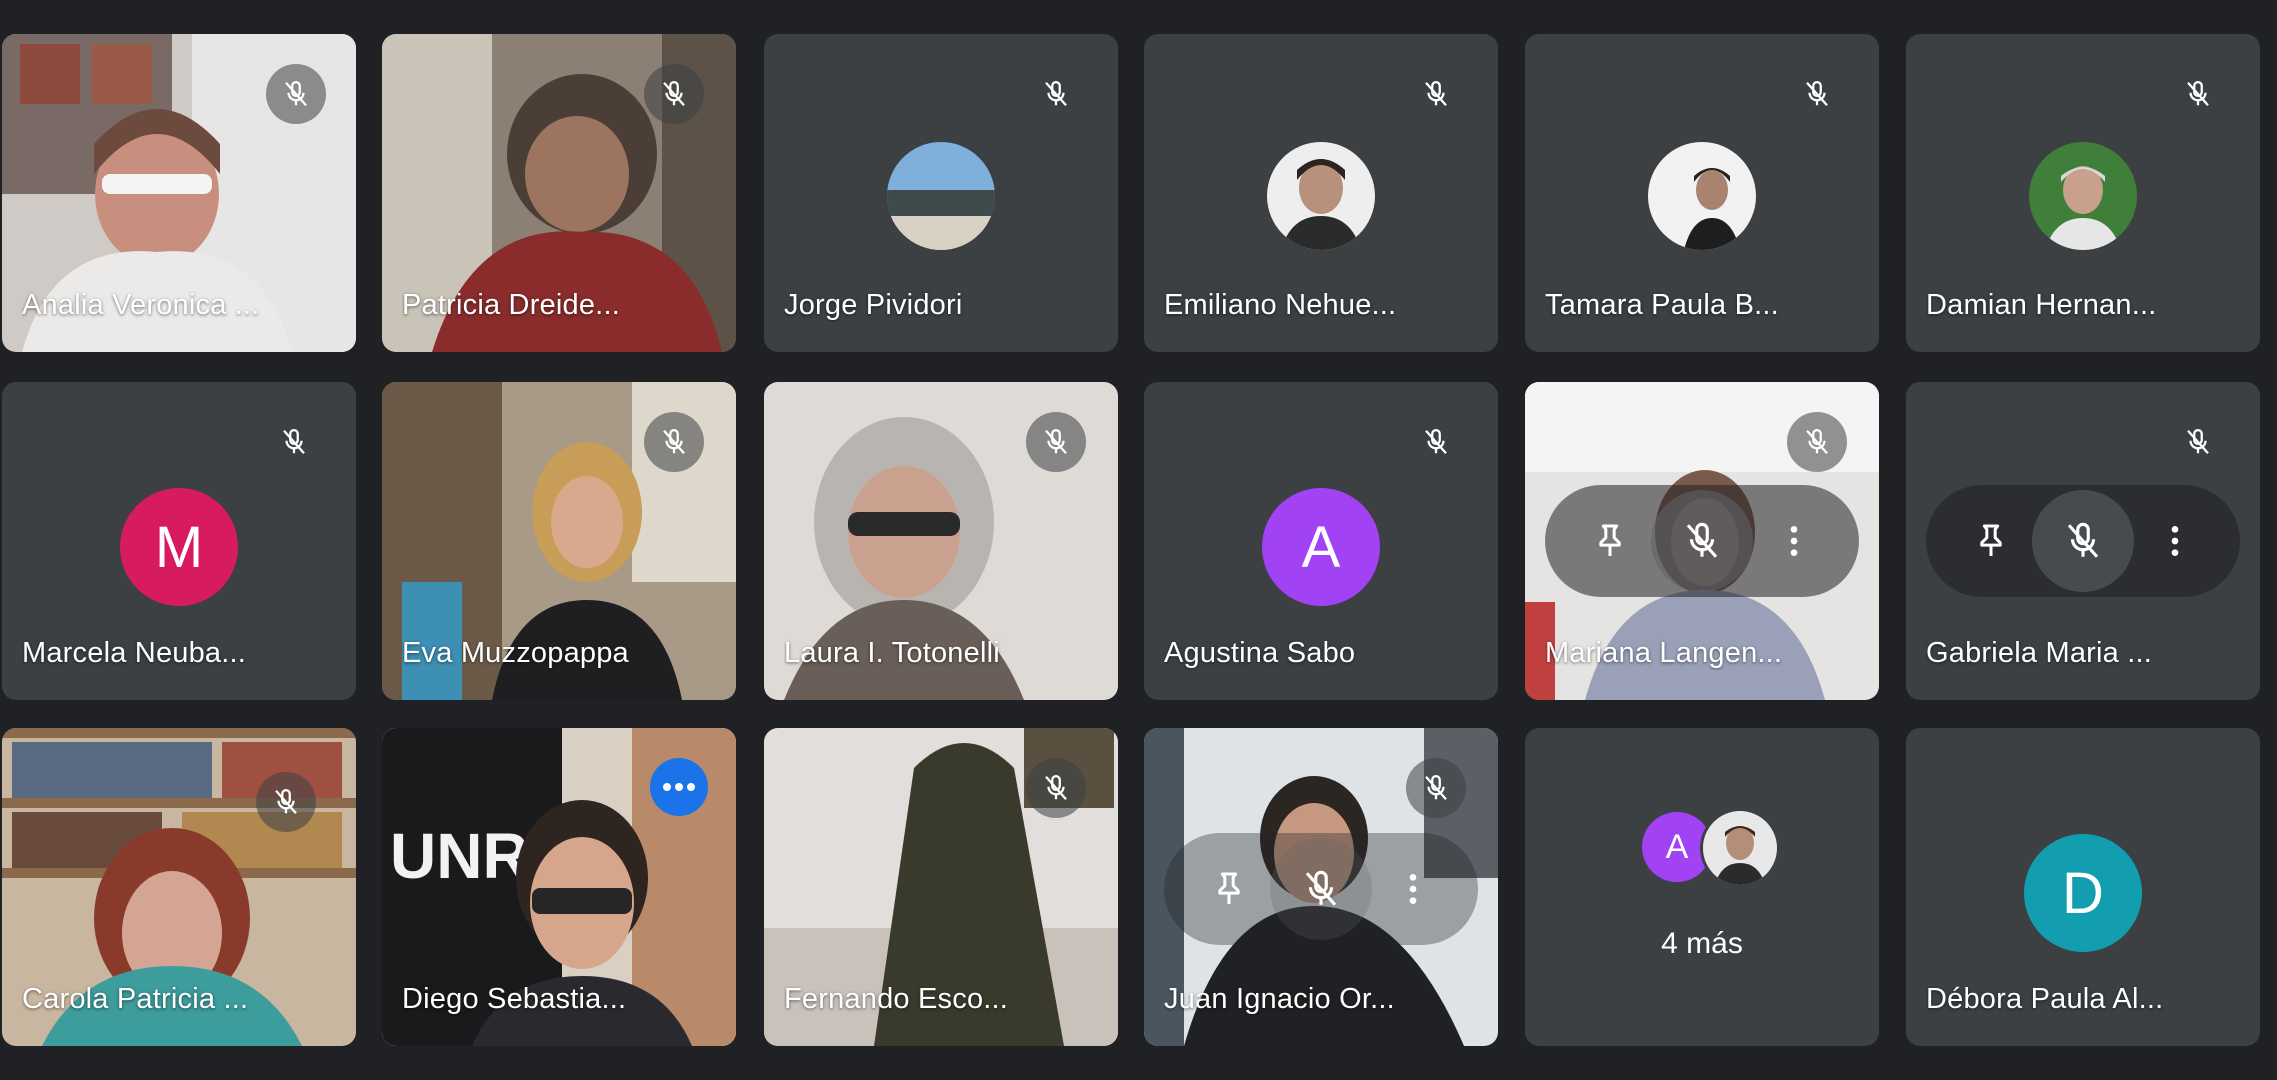 This screenshot has height=1080, width=2277. What do you see at coordinates (873, 305) in the screenshot?
I see `participant-name: Jorge Pividori` at bounding box center [873, 305].